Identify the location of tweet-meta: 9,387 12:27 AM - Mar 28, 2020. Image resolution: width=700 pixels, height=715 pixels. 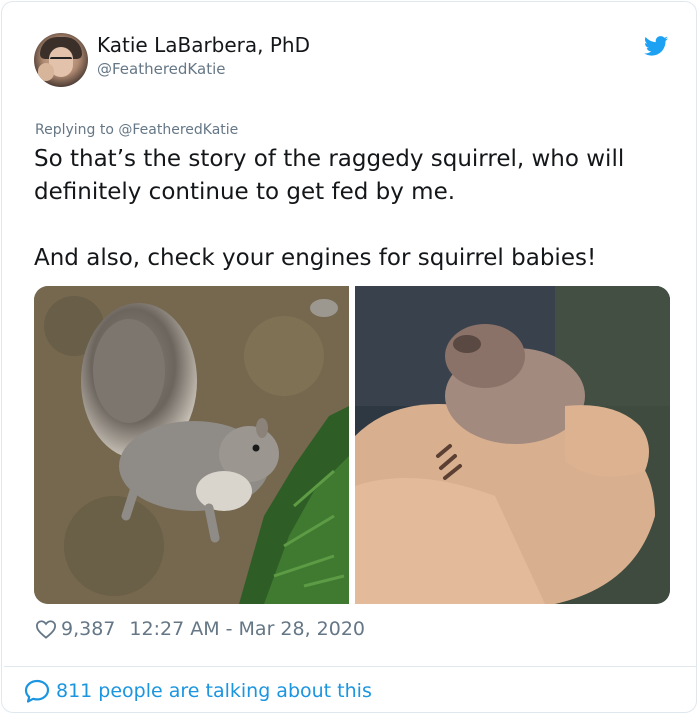
(200, 629).